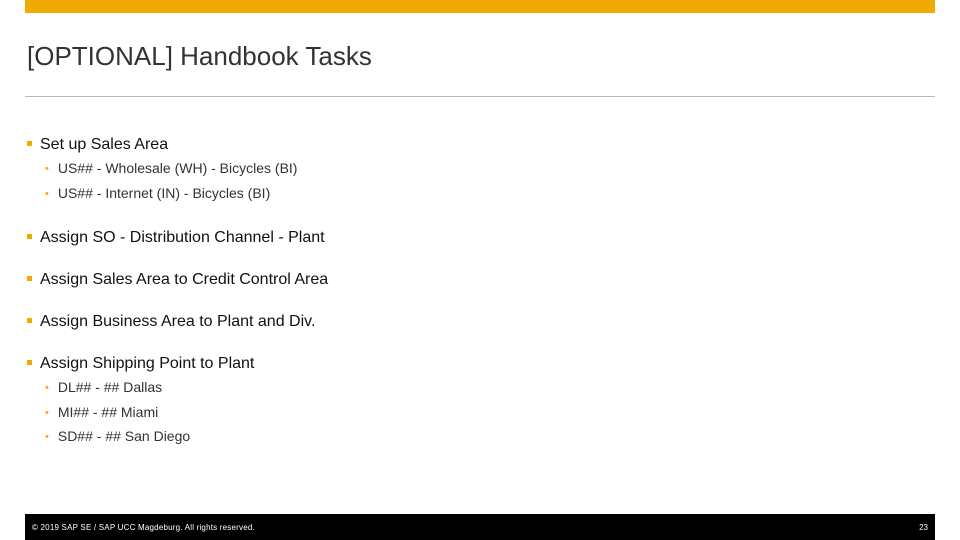 This screenshot has width=960, height=540. What do you see at coordinates (923, 527) in the screenshot?
I see `page-number: 23` at bounding box center [923, 527].